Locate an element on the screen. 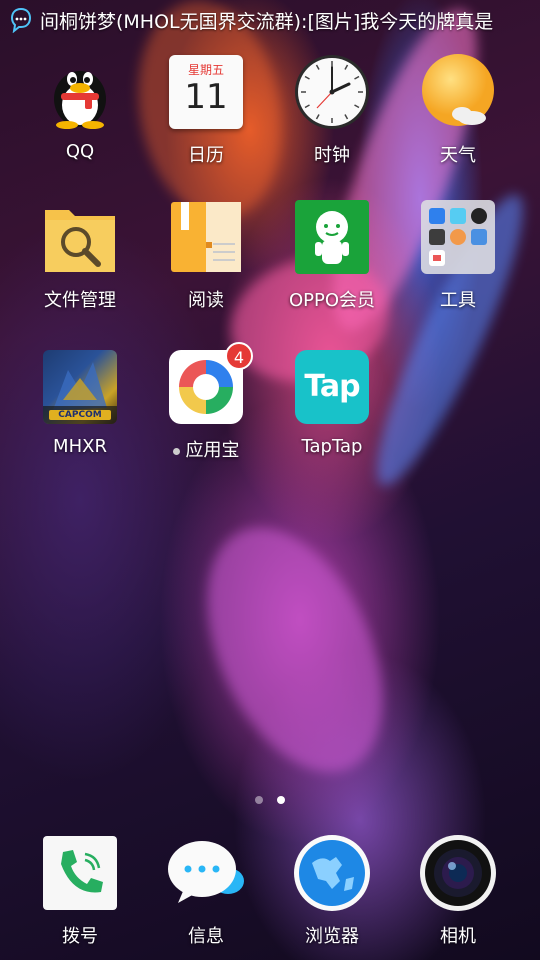  app-yingyongbao: 4 应用宝 is located at coordinates (206, 402).